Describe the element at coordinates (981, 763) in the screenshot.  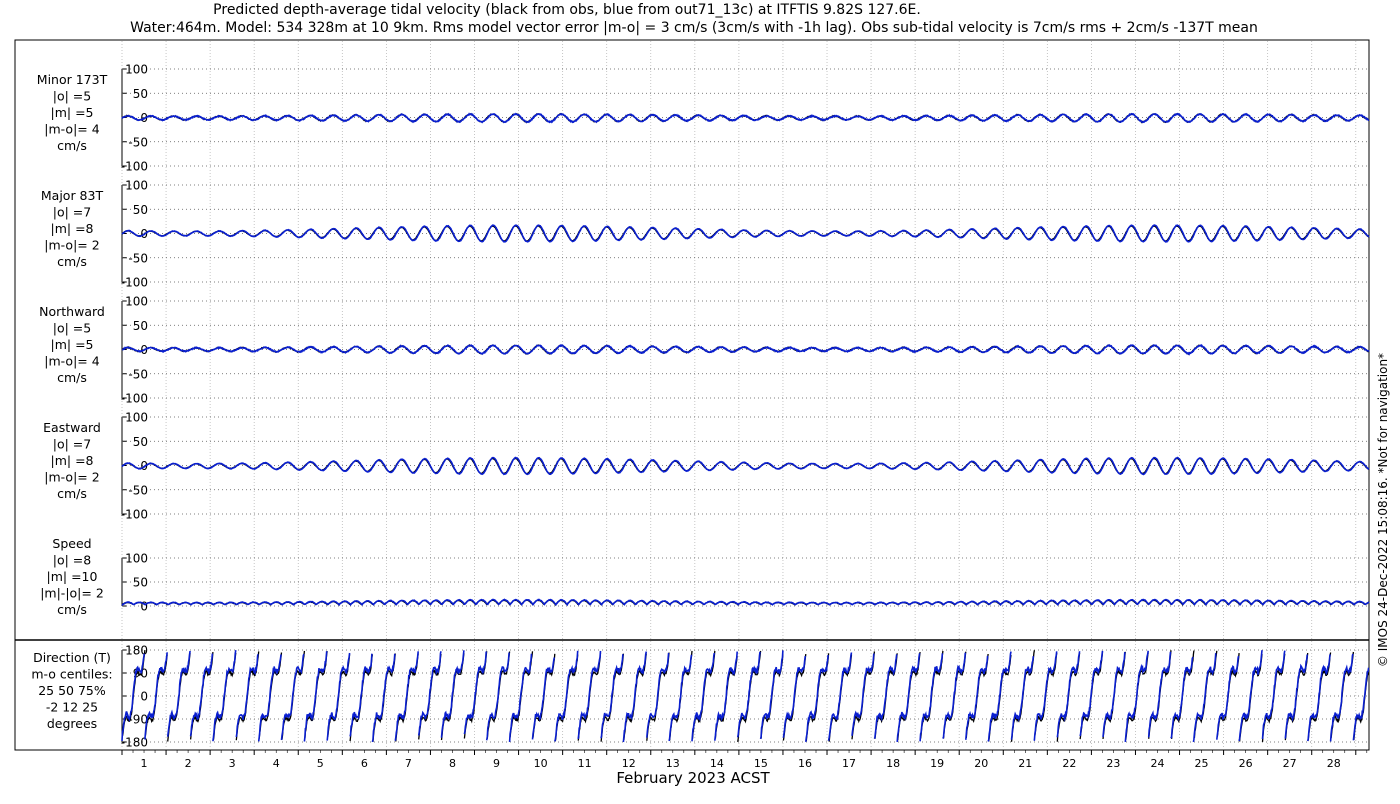
I see `x-tick-label: 20` at that location.